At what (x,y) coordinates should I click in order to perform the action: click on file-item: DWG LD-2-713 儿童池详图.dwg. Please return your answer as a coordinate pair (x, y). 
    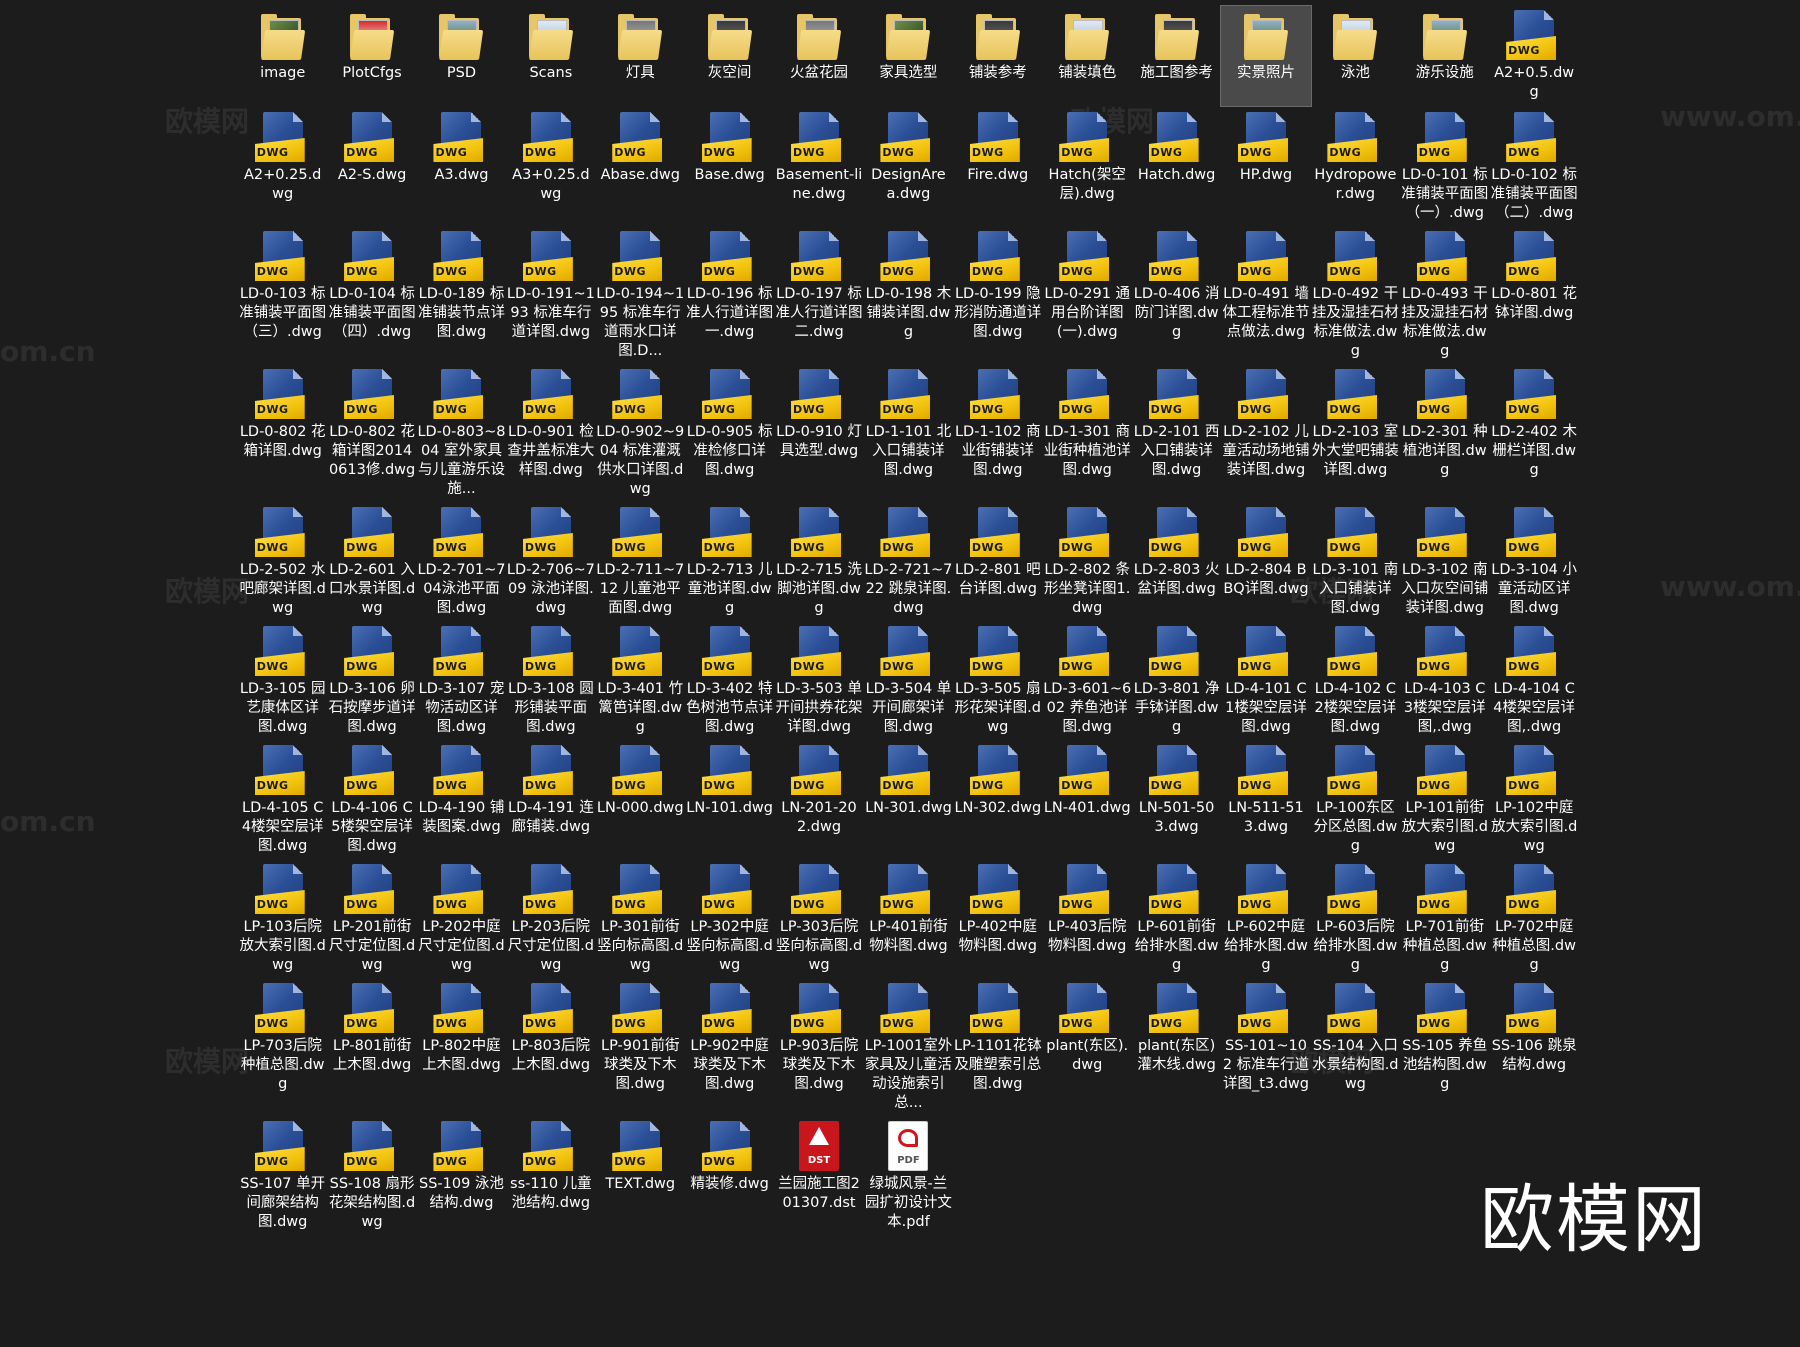
    Looking at the image, I should click on (729, 561).